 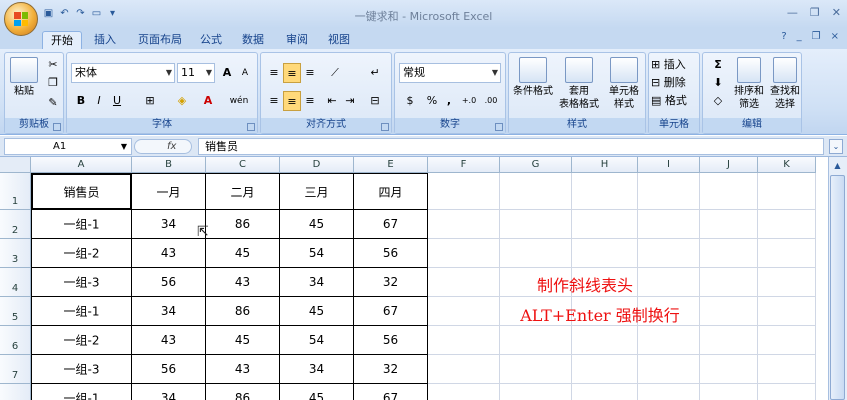 I want to click on column-header-d: D, so click(x=317, y=165).